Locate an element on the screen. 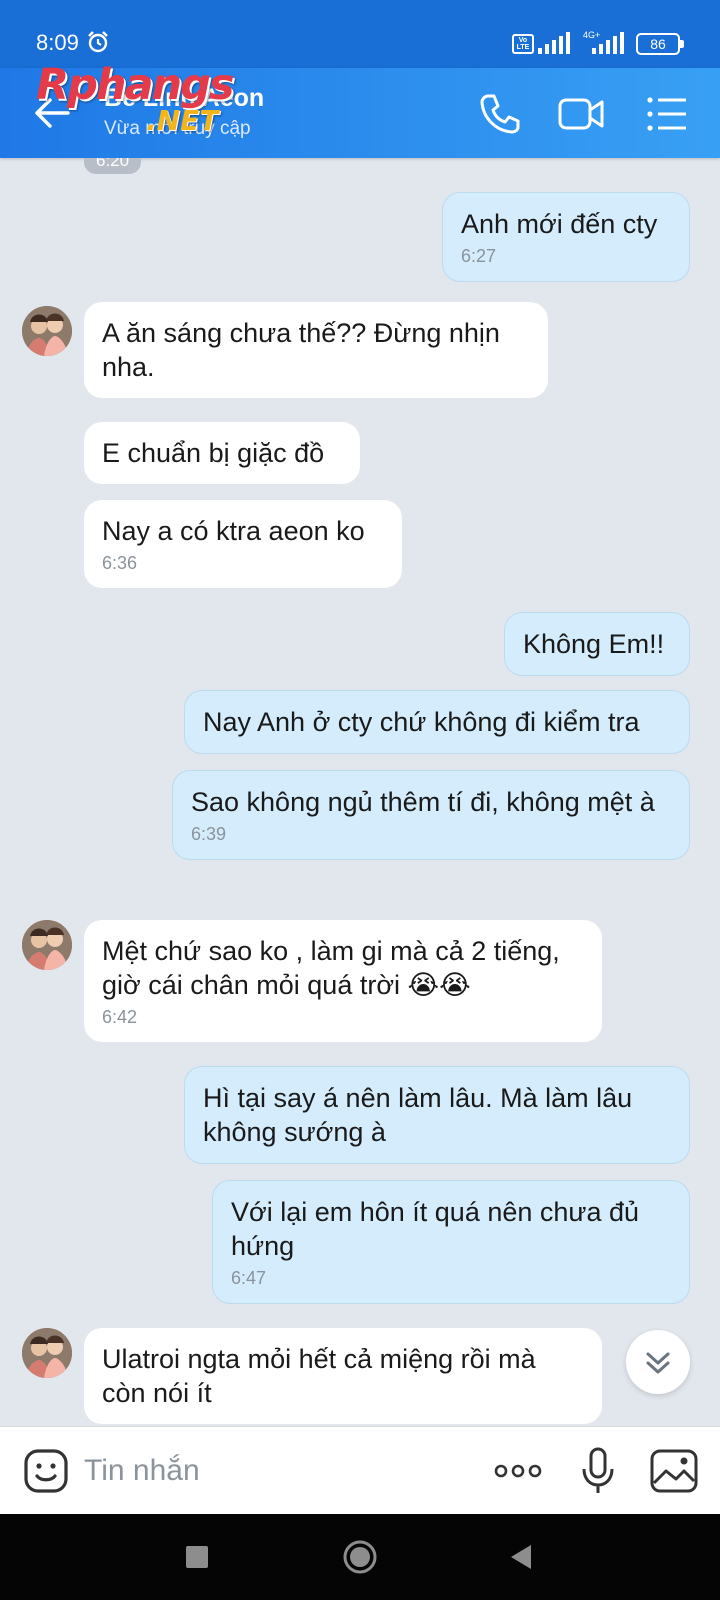  home-icon is located at coordinates (360, 1557).